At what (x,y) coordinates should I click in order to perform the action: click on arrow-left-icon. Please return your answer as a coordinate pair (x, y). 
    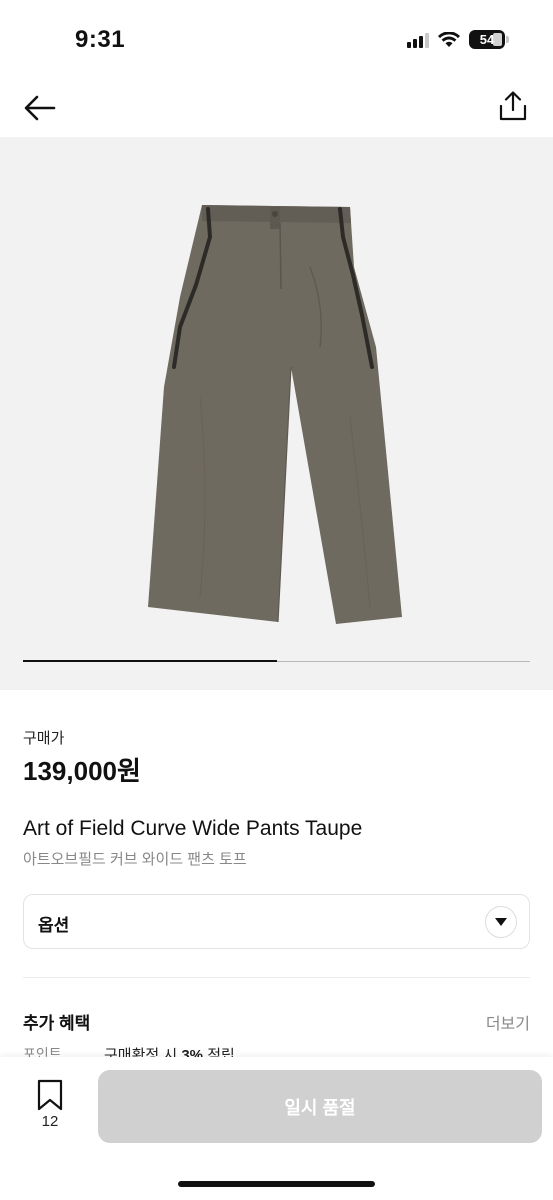
    Looking at the image, I should click on (40, 108).